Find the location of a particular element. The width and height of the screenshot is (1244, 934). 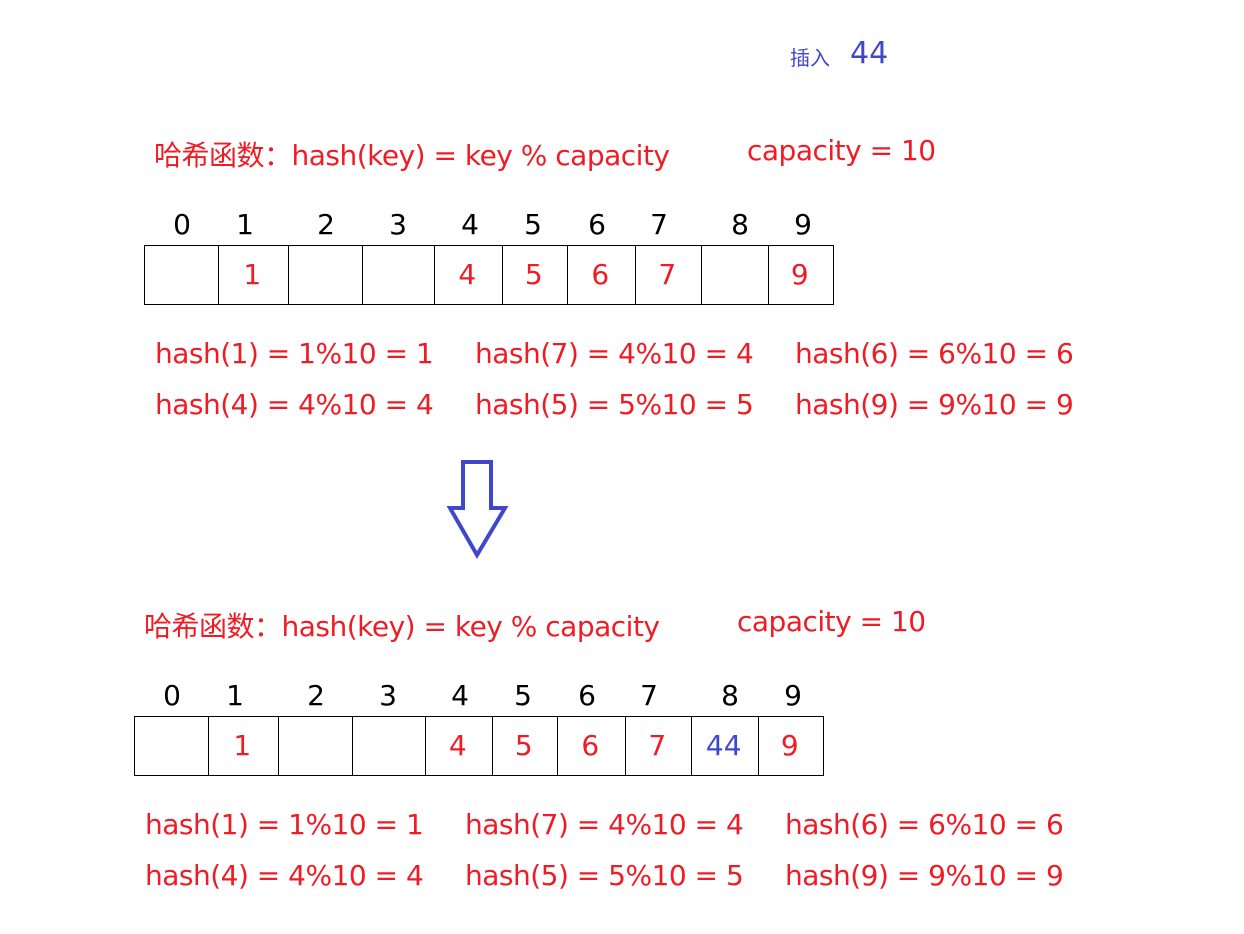

inserted-value: 44 is located at coordinates (723, 745).